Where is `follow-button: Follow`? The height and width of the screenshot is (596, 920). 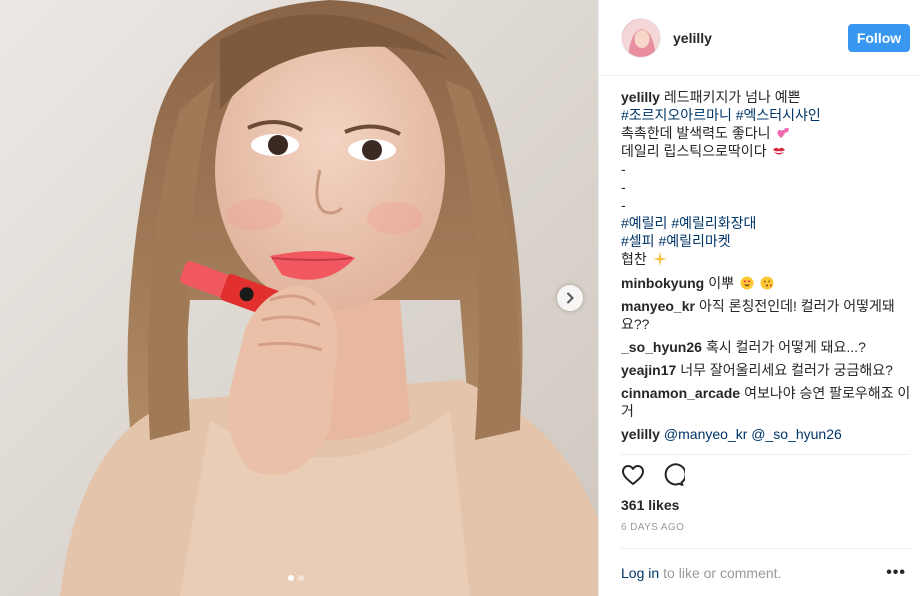
follow-button: Follow is located at coordinates (879, 37).